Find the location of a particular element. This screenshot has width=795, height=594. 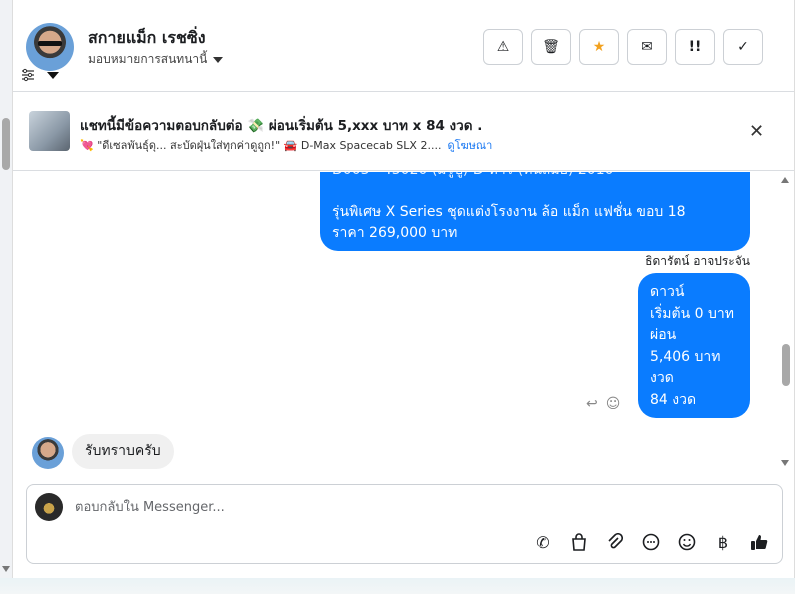

message-line: ราคา 269,000 บาท is located at coordinates (395, 233).